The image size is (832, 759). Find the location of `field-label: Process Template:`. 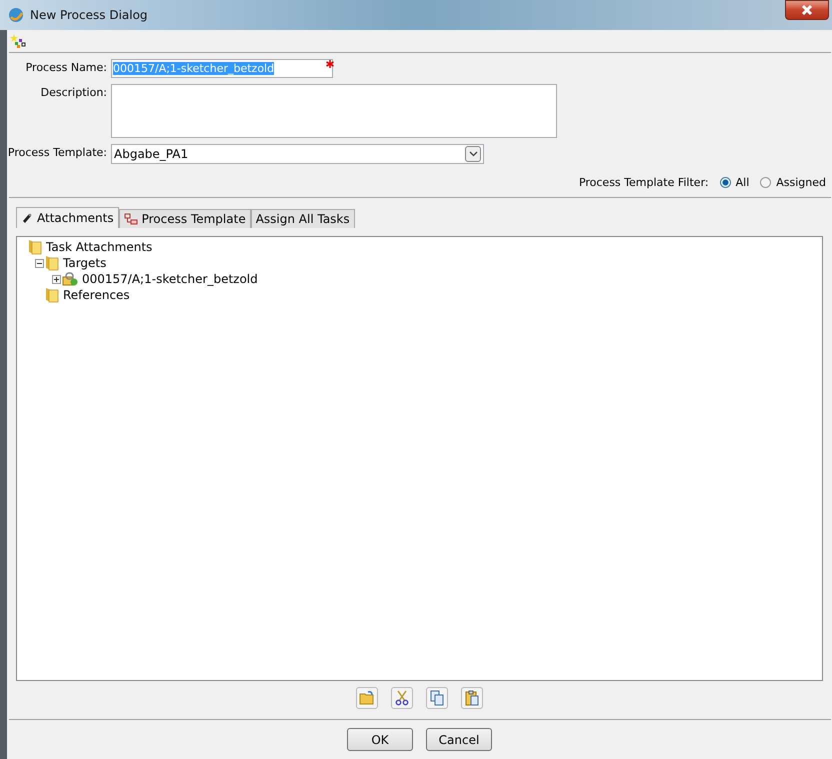

field-label: Process Template: is located at coordinates (57, 152).